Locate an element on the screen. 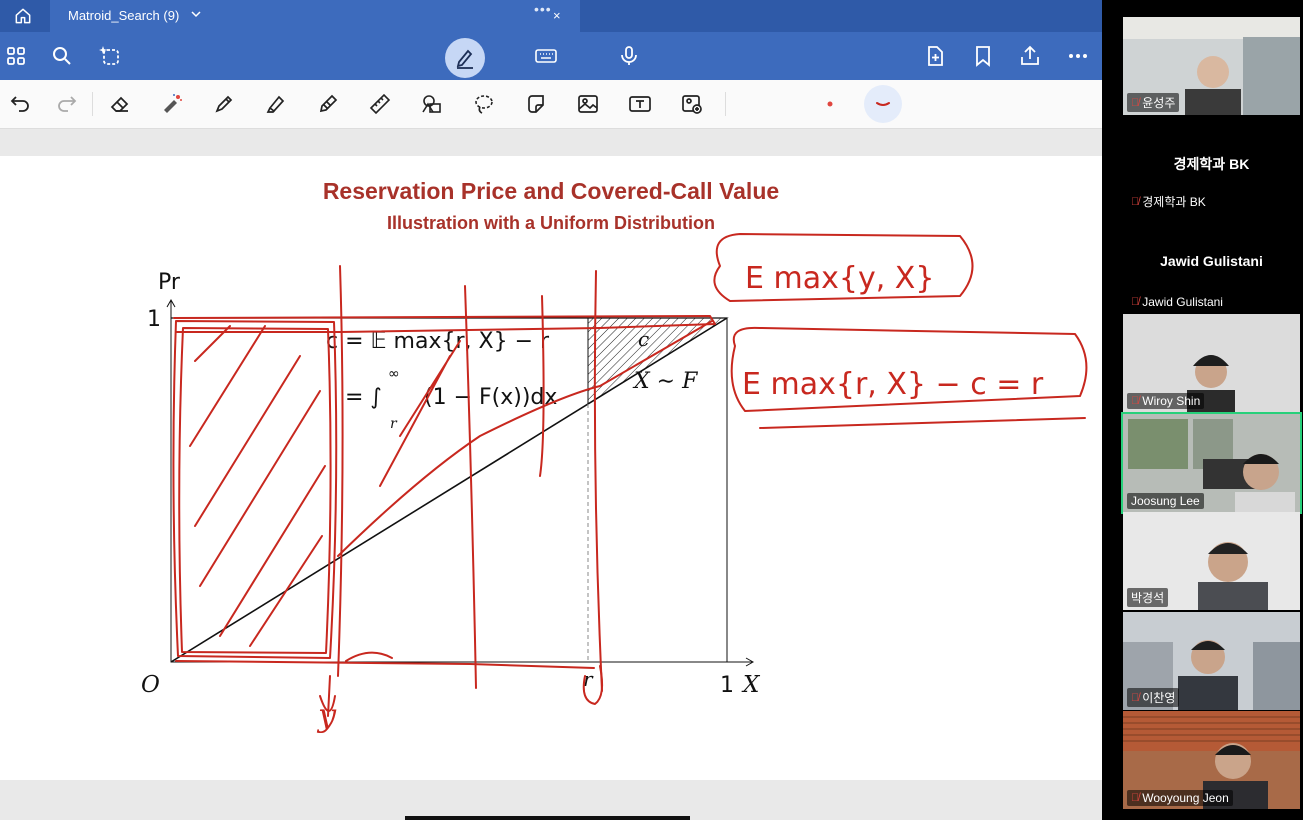 Image resolution: width=1303 pixels, height=820 pixels. pen-write-icon is located at coordinates (464, 59).